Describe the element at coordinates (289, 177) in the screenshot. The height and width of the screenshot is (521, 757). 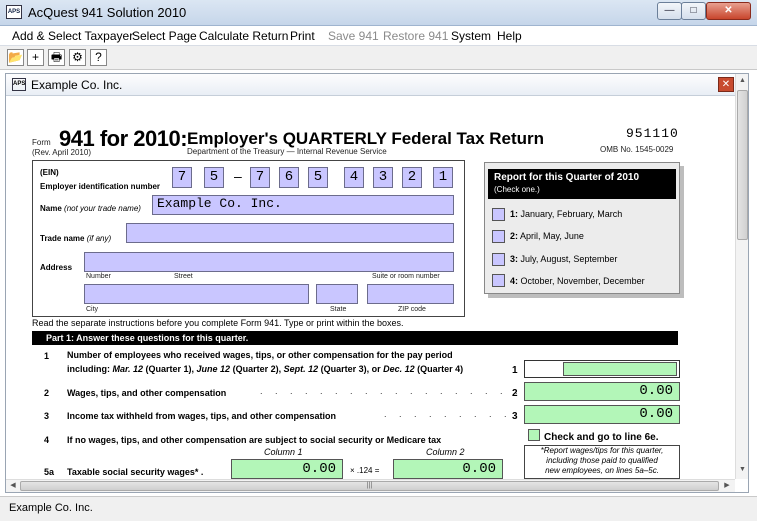
I see `ein-digit-4: 6` at that location.